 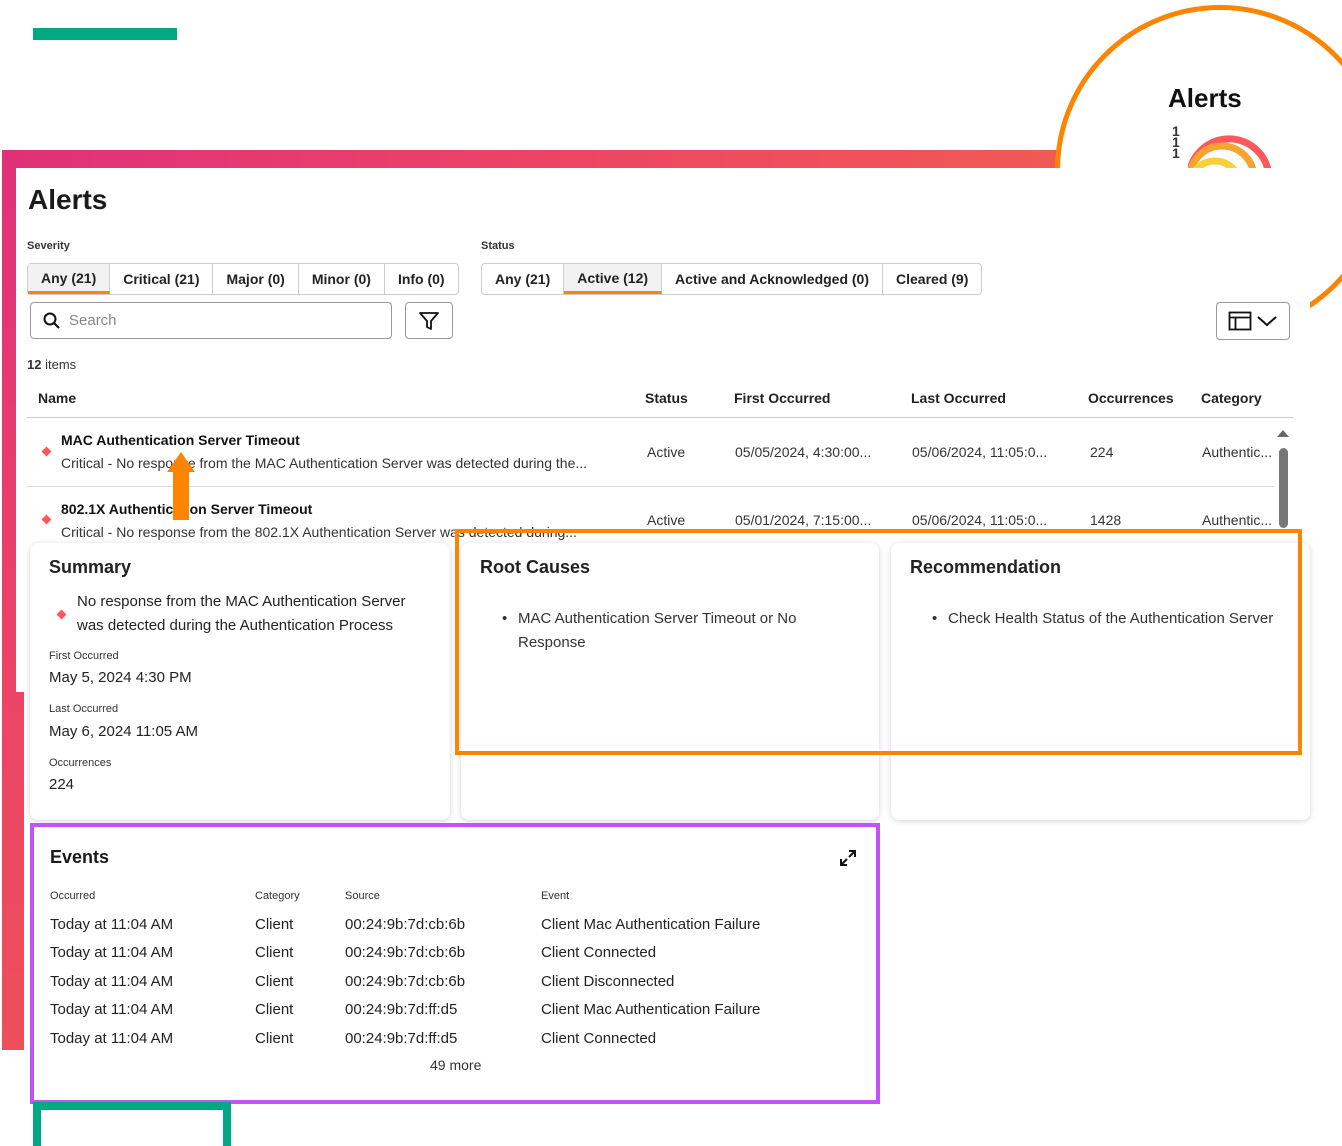 What do you see at coordinates (256, 279) in the screenshot?
I see `severity-major-button: Major (0)` at bounding box center [256, 279].